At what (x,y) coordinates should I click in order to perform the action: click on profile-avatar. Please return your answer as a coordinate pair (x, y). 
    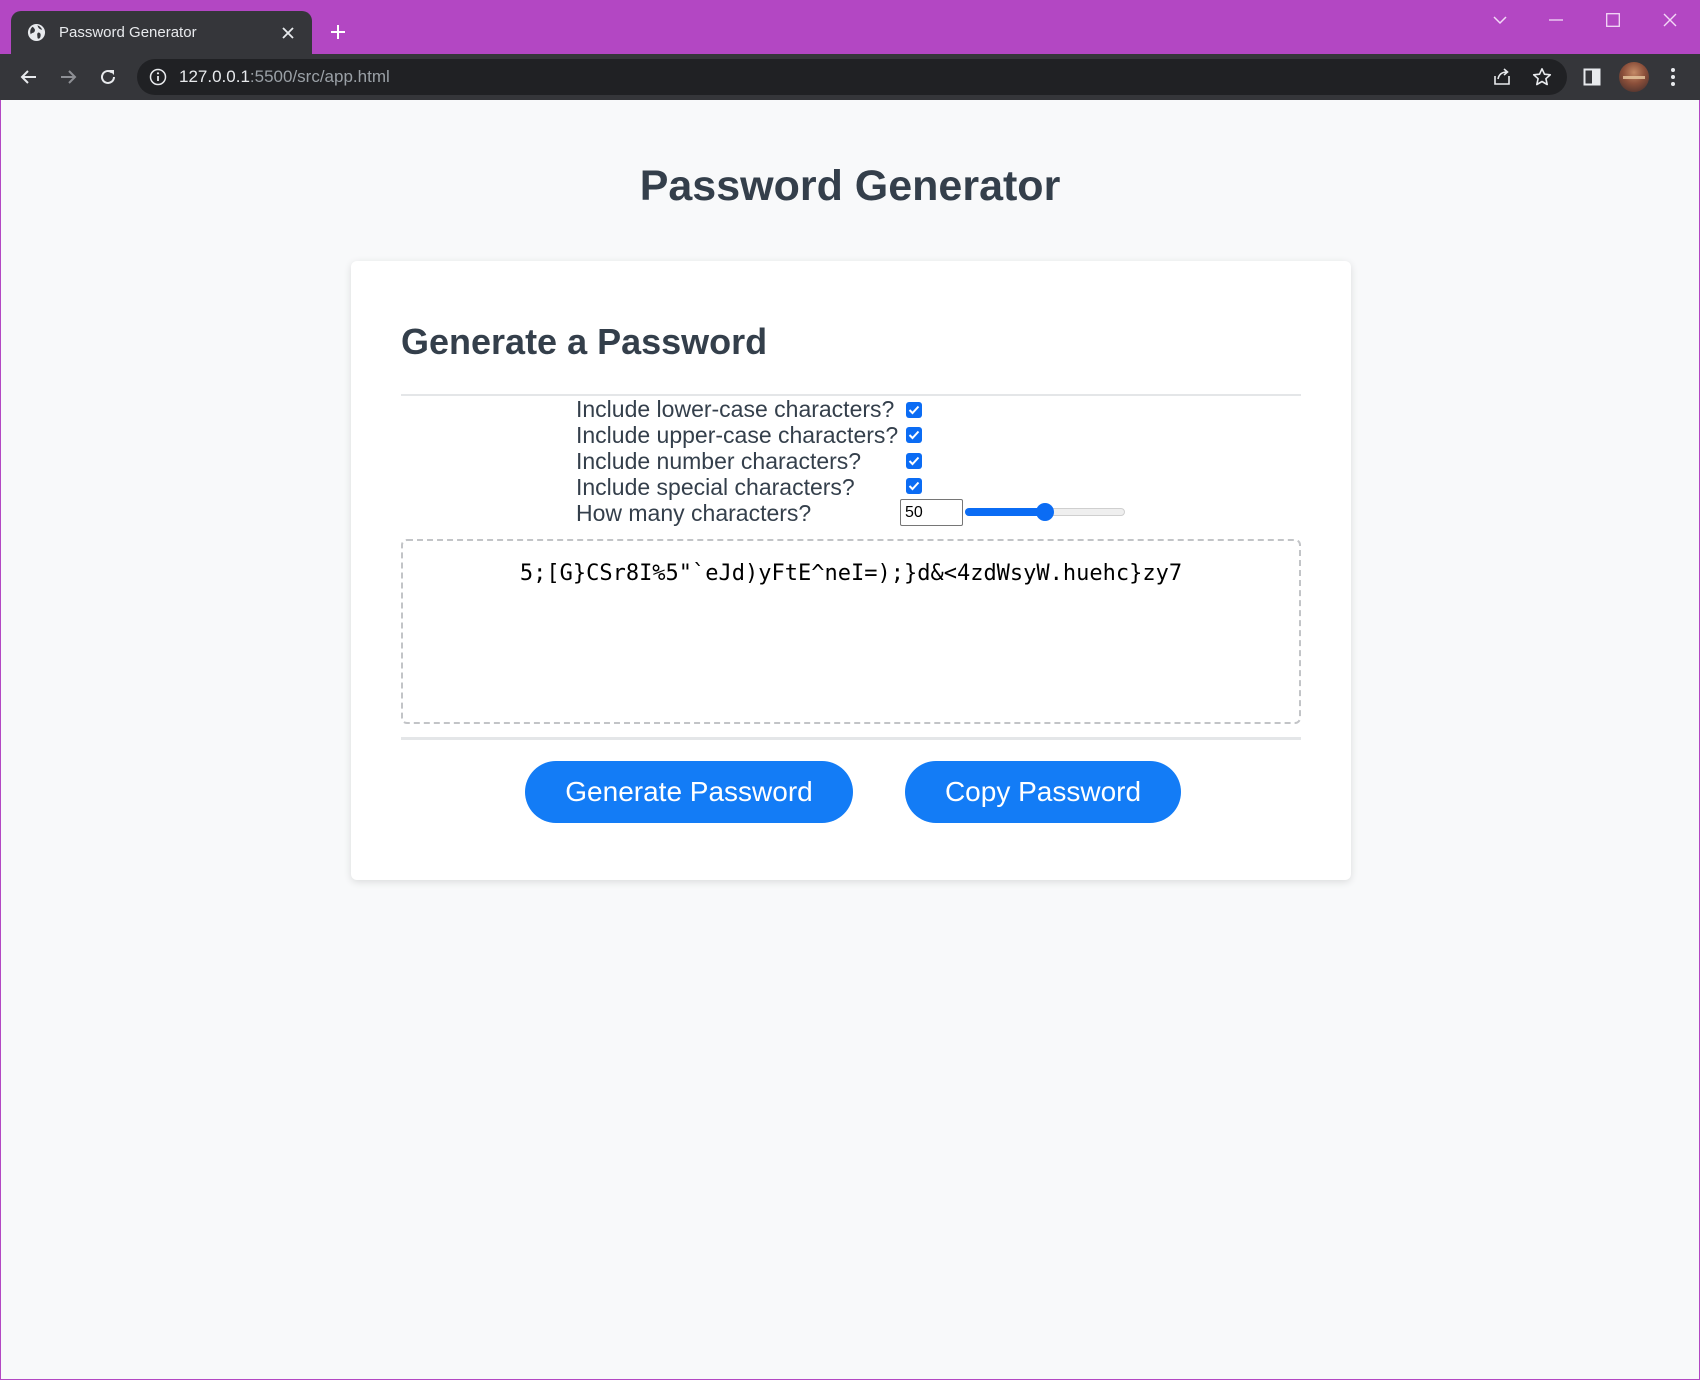
    Looking at the image, I should click on (1634, 77).